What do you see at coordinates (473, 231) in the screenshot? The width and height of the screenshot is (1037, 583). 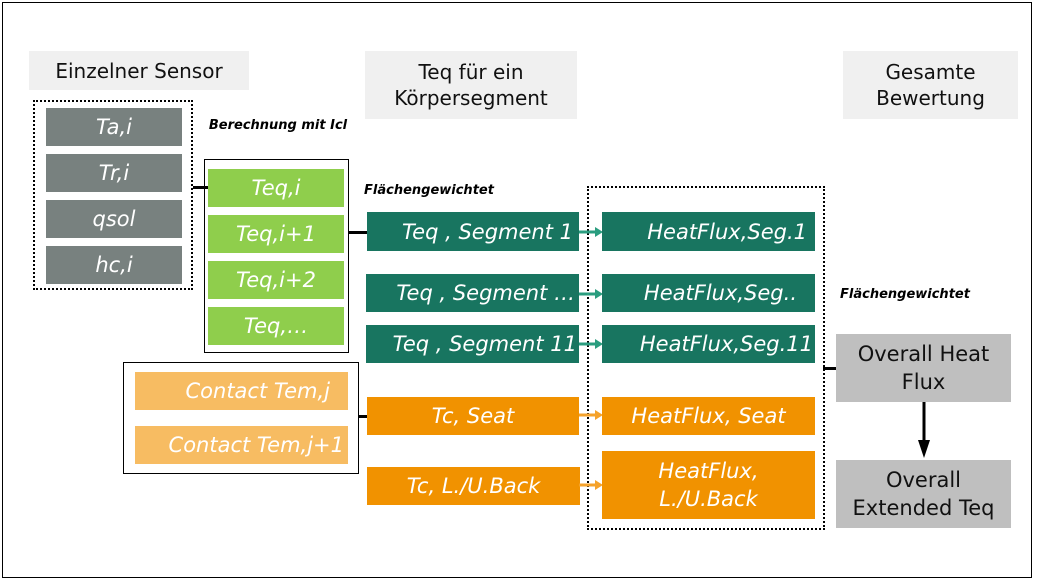 I see `segment-box-1: Teq , Segment 1` at bounding box center [473, 231].